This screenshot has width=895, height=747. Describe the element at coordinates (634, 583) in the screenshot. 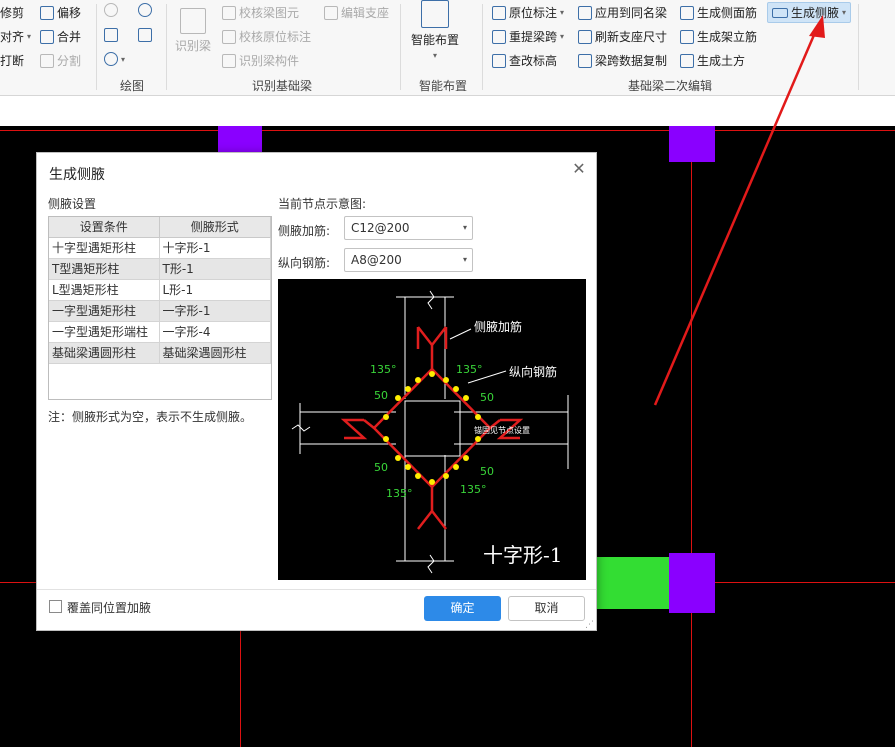

I see `foundation-beam` at that location.